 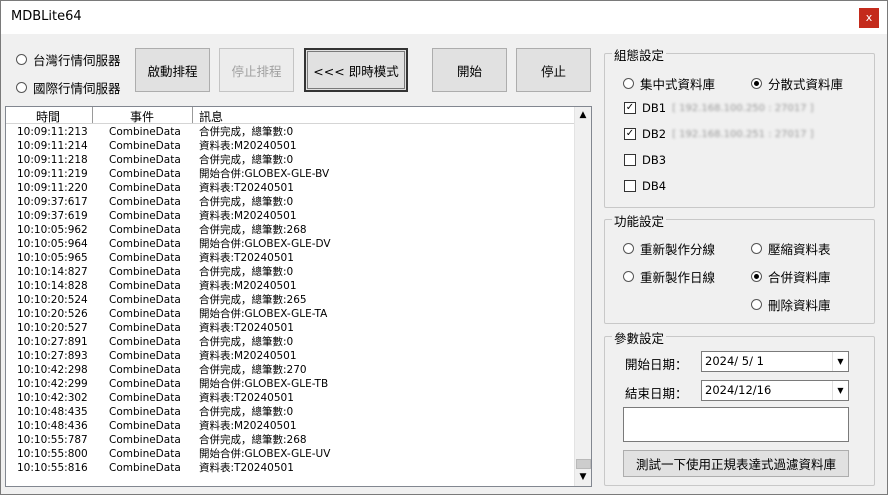 I want to click on col-event: 事件, so click(x=142, y=116).